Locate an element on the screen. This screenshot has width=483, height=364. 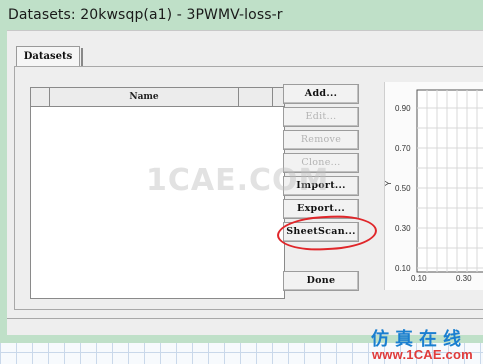
list-header: Name is located at coordinates (157, 97).